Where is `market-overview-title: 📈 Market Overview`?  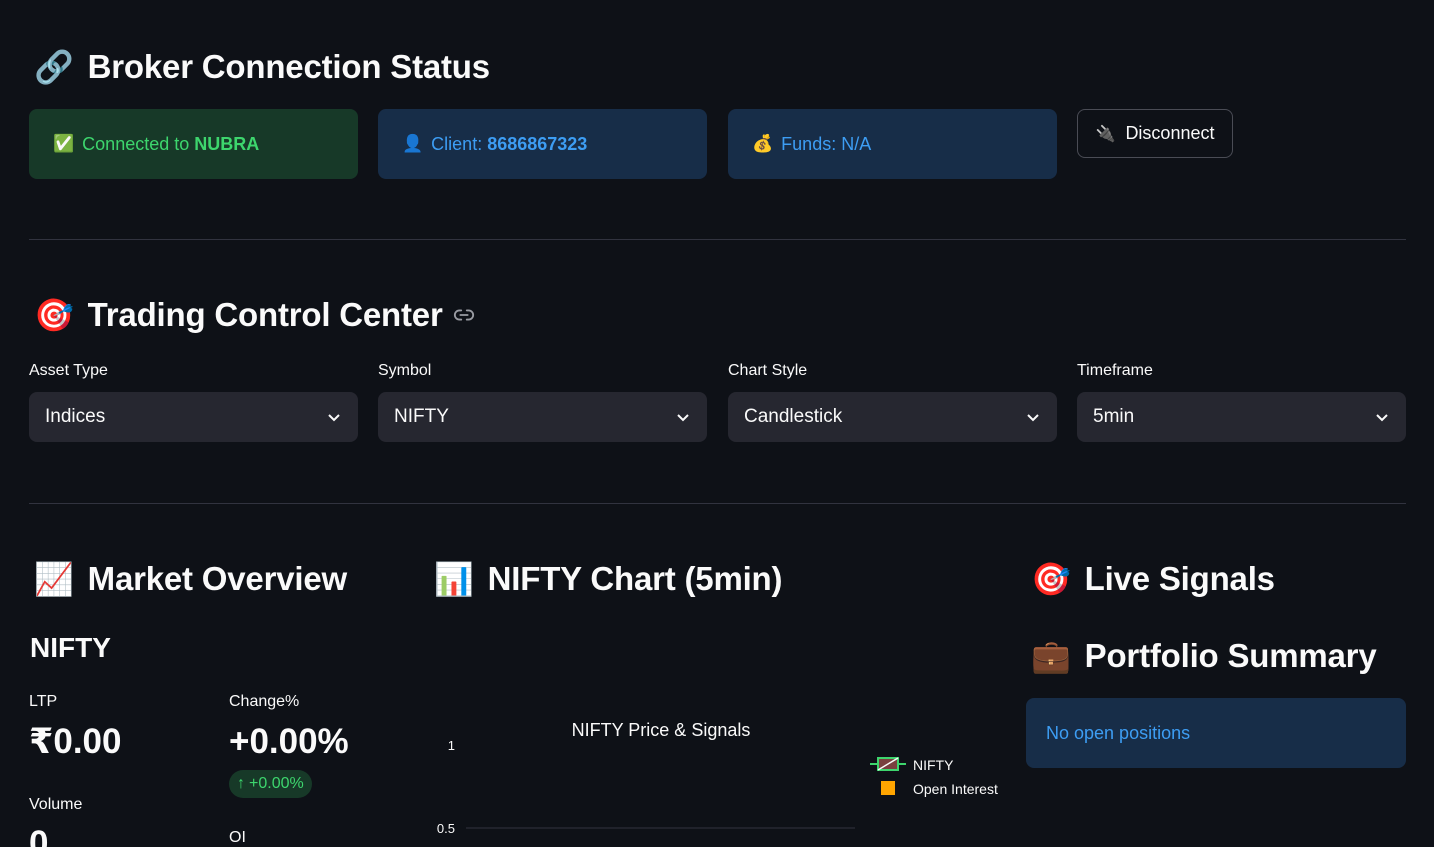 market-overview-title: 📈 Market Overview is located at coordinates (190, 579).